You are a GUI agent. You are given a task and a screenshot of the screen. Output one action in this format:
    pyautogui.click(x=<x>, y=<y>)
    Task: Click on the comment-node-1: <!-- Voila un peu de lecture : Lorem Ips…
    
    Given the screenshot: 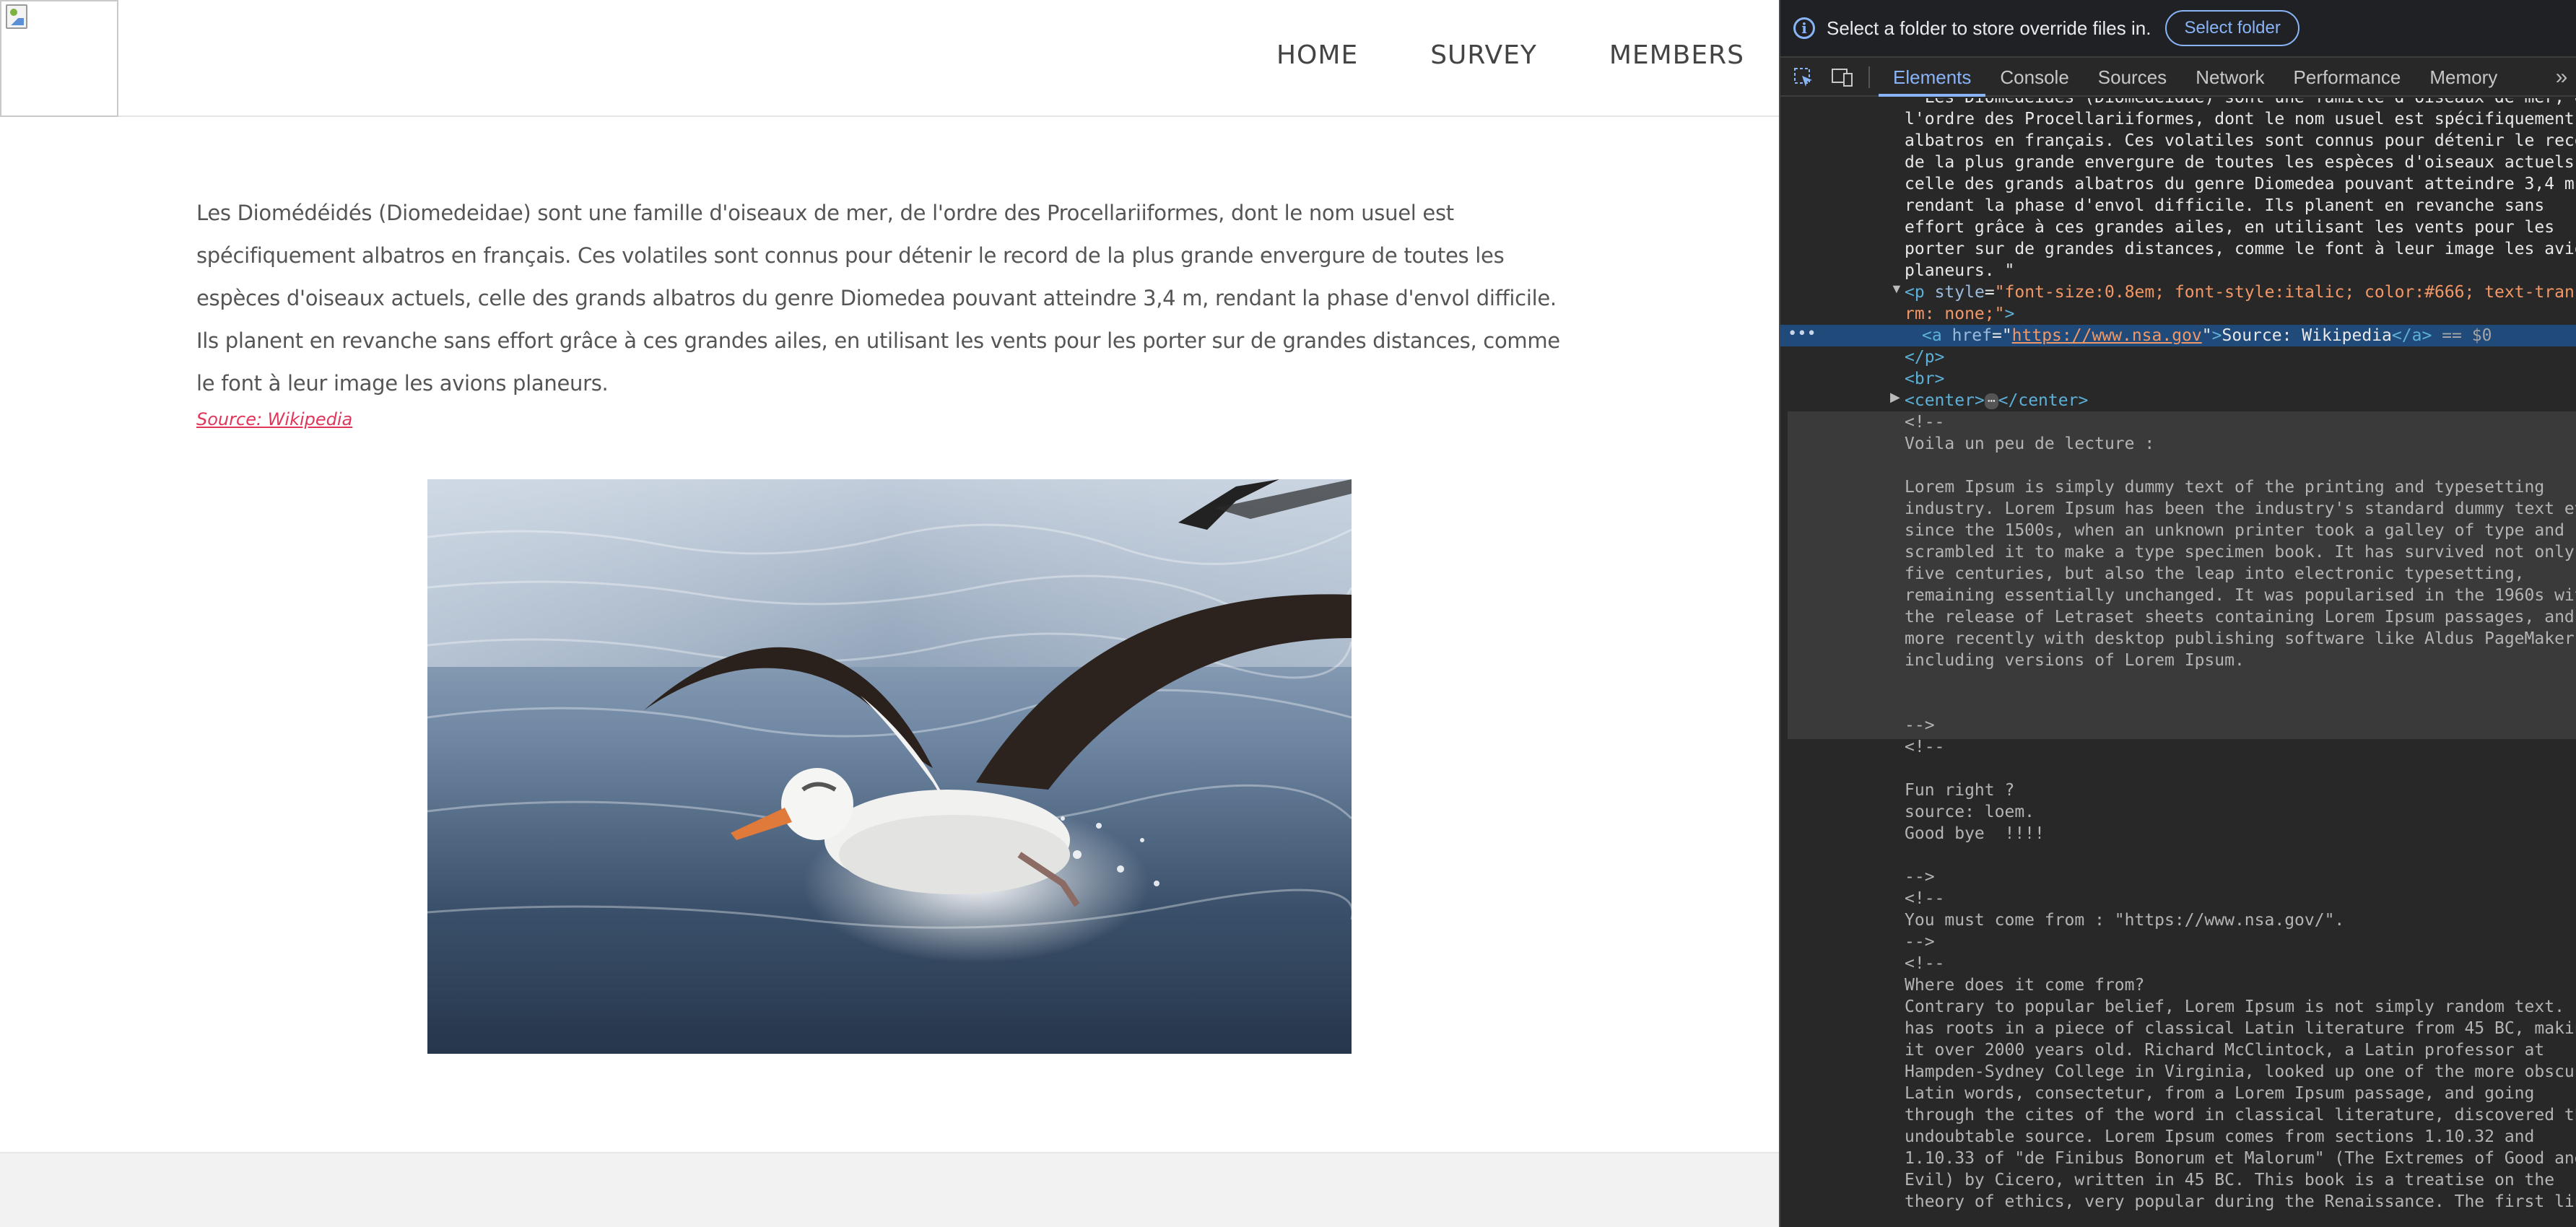 What is the action you would take?
    pyautogui.click(x=2240, y=573)
    